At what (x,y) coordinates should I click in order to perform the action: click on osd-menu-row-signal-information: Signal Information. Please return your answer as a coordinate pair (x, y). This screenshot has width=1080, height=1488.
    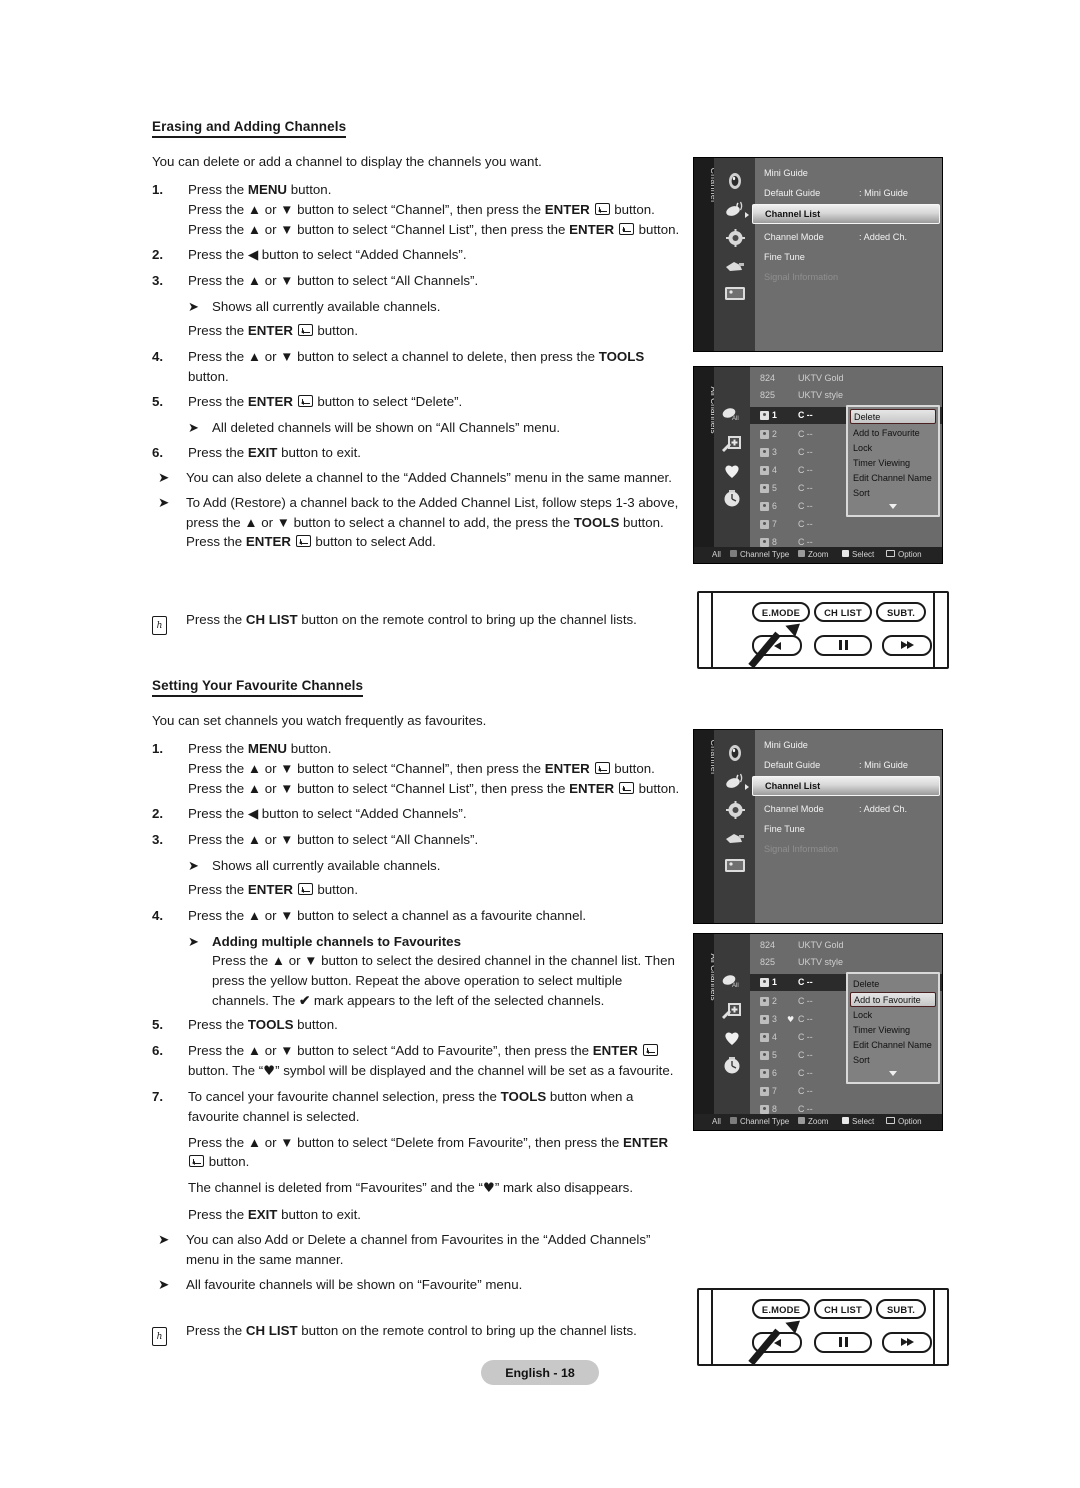
    Looking at the image, I should click on (848, 849).